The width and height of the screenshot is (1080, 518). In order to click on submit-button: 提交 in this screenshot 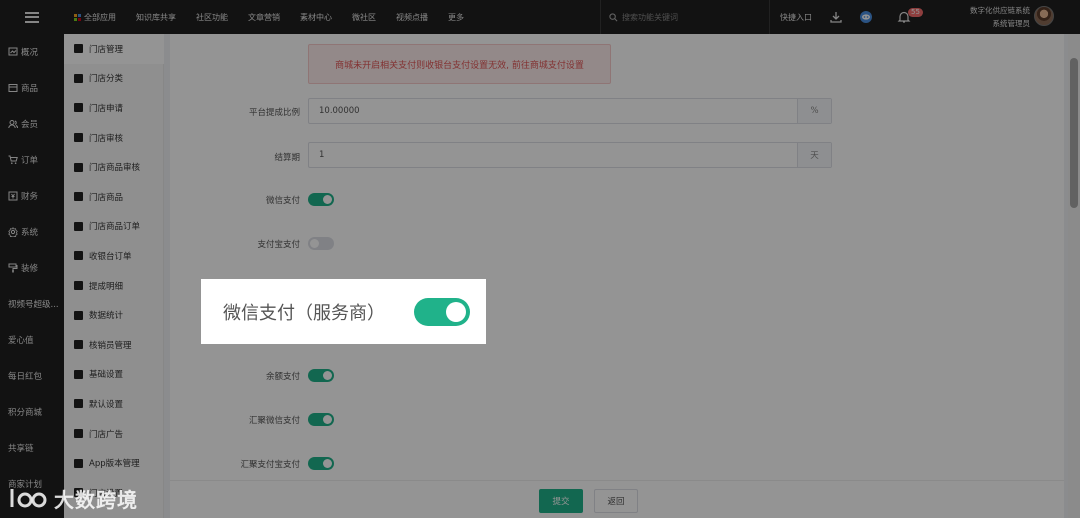, I will do `click(561, 501)`.